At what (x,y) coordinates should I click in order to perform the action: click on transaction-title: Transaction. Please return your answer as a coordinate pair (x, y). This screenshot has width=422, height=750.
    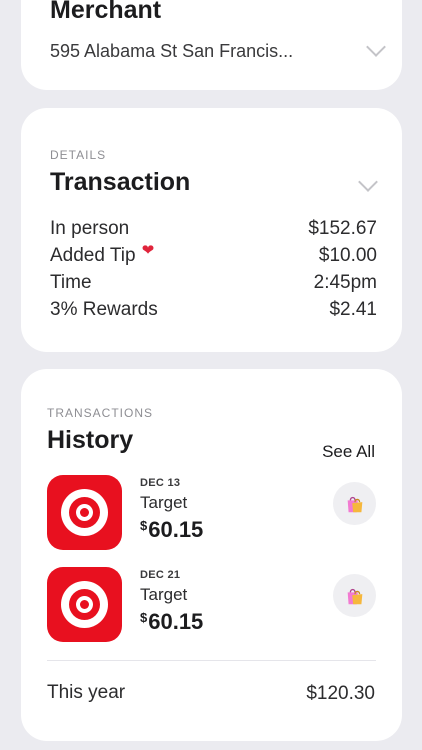
    Looking at the image, I should click on (120, 182).